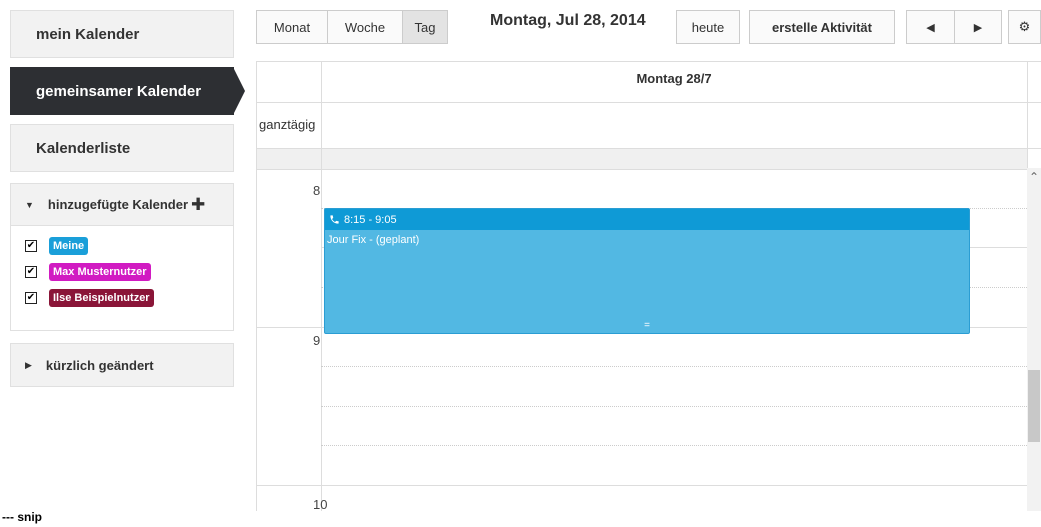 This screenshot has height=527, width=1041. I want to click on date-title: Montag, Jul 28, 2014, so click(568, 20).